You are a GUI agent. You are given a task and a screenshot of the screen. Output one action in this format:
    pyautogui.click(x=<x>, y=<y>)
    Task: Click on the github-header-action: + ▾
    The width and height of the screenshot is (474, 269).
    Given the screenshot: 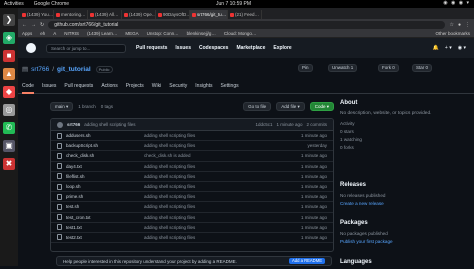 What is the action you would take?
    pyautogui.click(x=448, y=48)
    